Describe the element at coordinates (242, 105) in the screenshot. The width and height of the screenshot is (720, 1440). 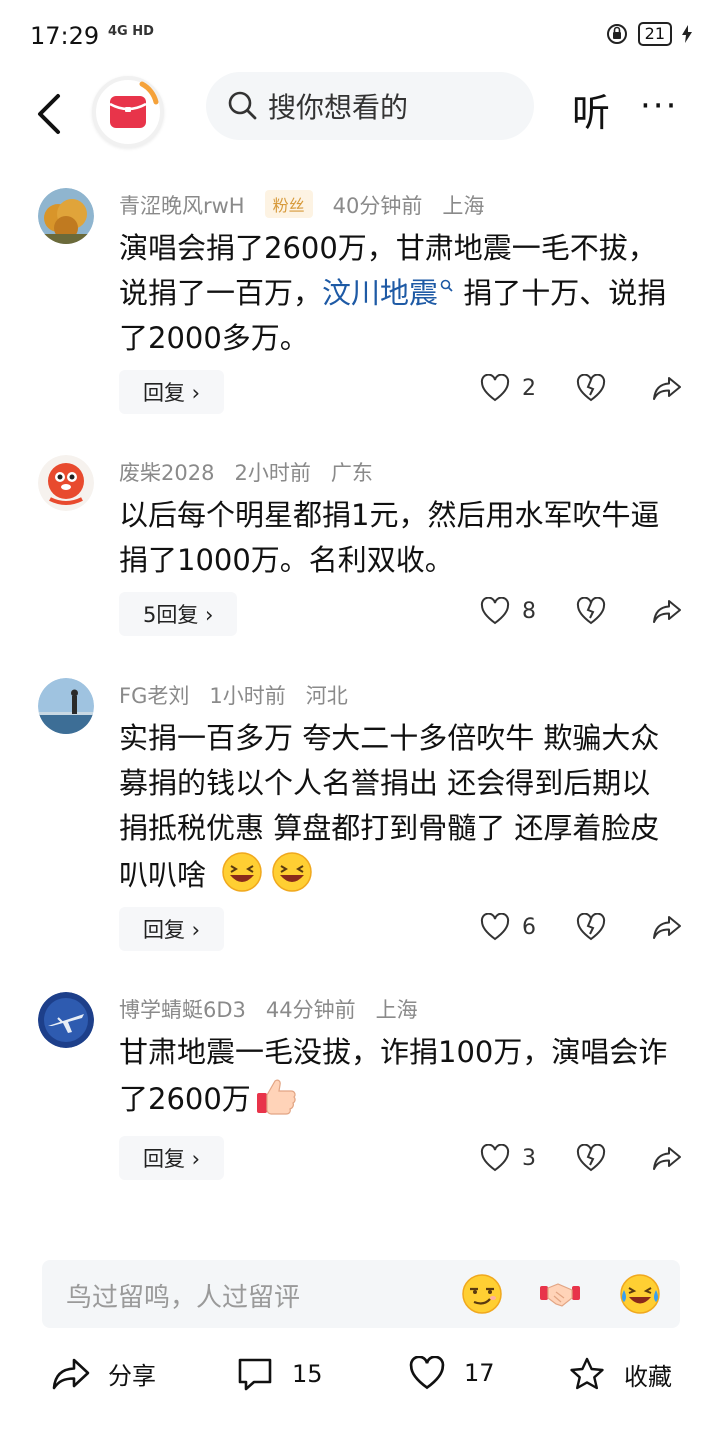
I see `search-icon` at that location.